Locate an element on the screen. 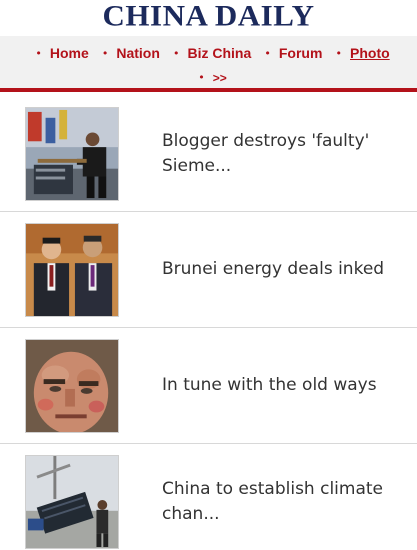  thumbnail-image-portrait is located at coordinates (72, 385).